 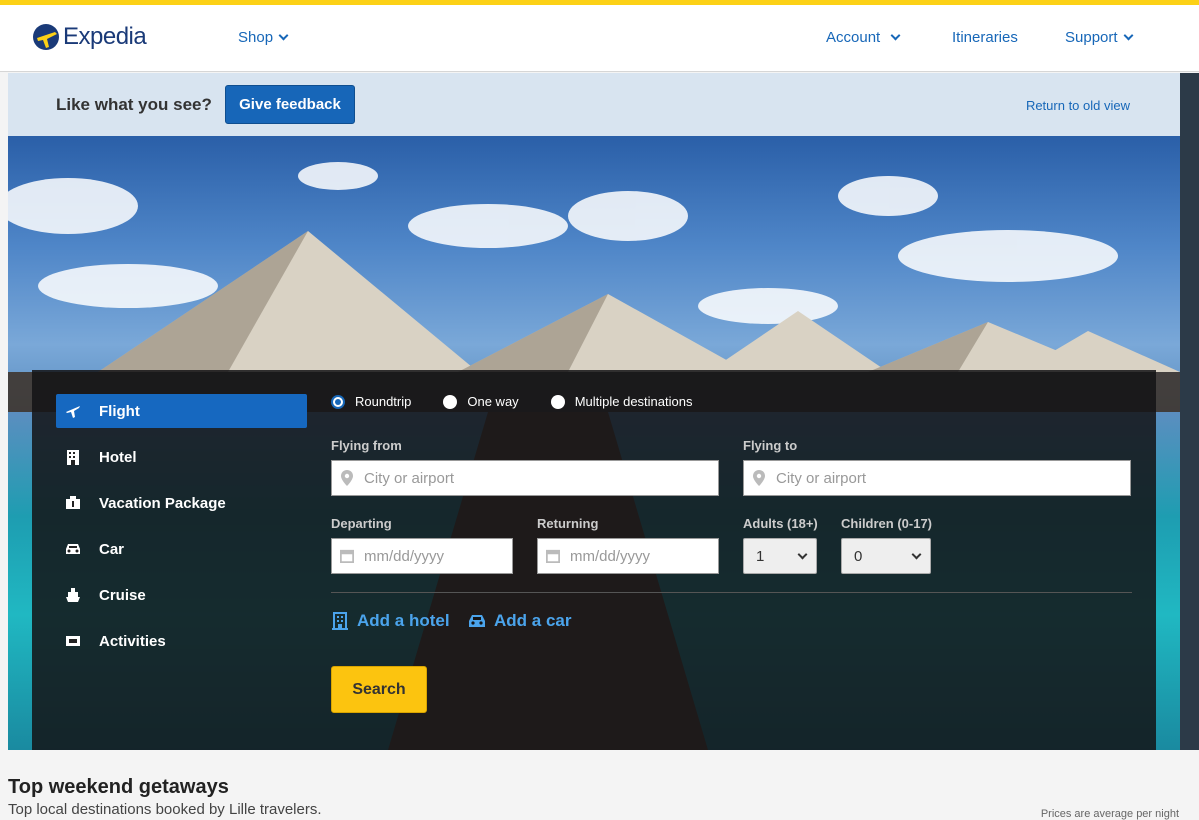 I want to click on expedia-logo: Expedia, so click(x=89, y=37).